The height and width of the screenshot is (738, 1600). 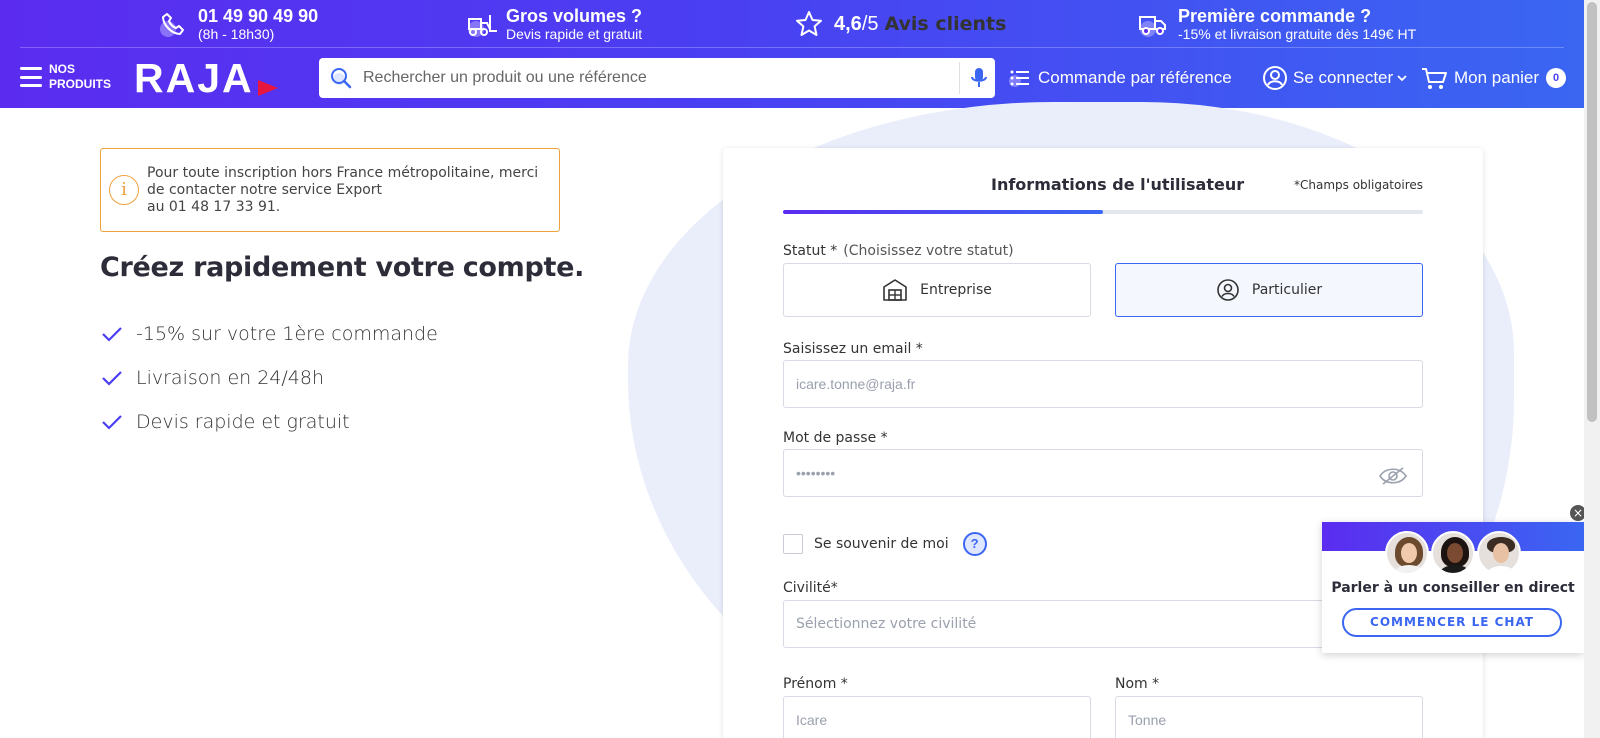 I want to click on firstname-label: Prénom *, so click(x=815, y=684).